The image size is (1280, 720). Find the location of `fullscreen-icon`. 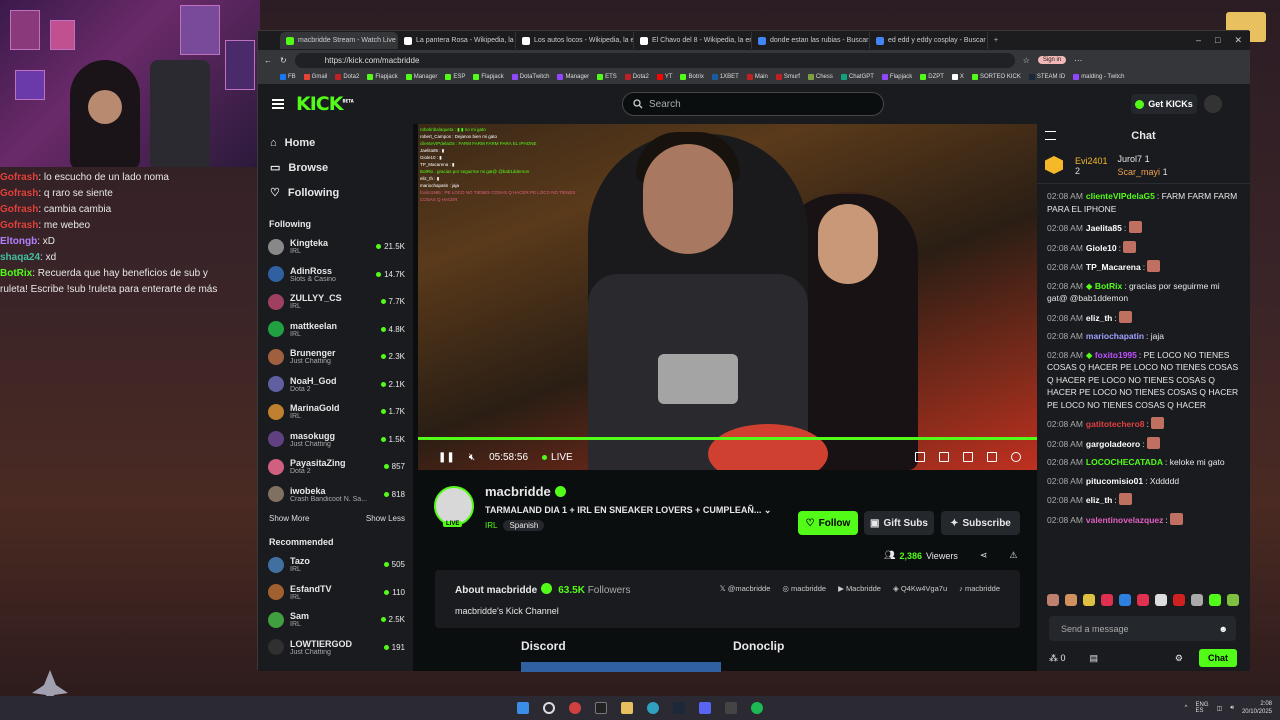

fullscreen-icon is located at coordinates (992, 457).